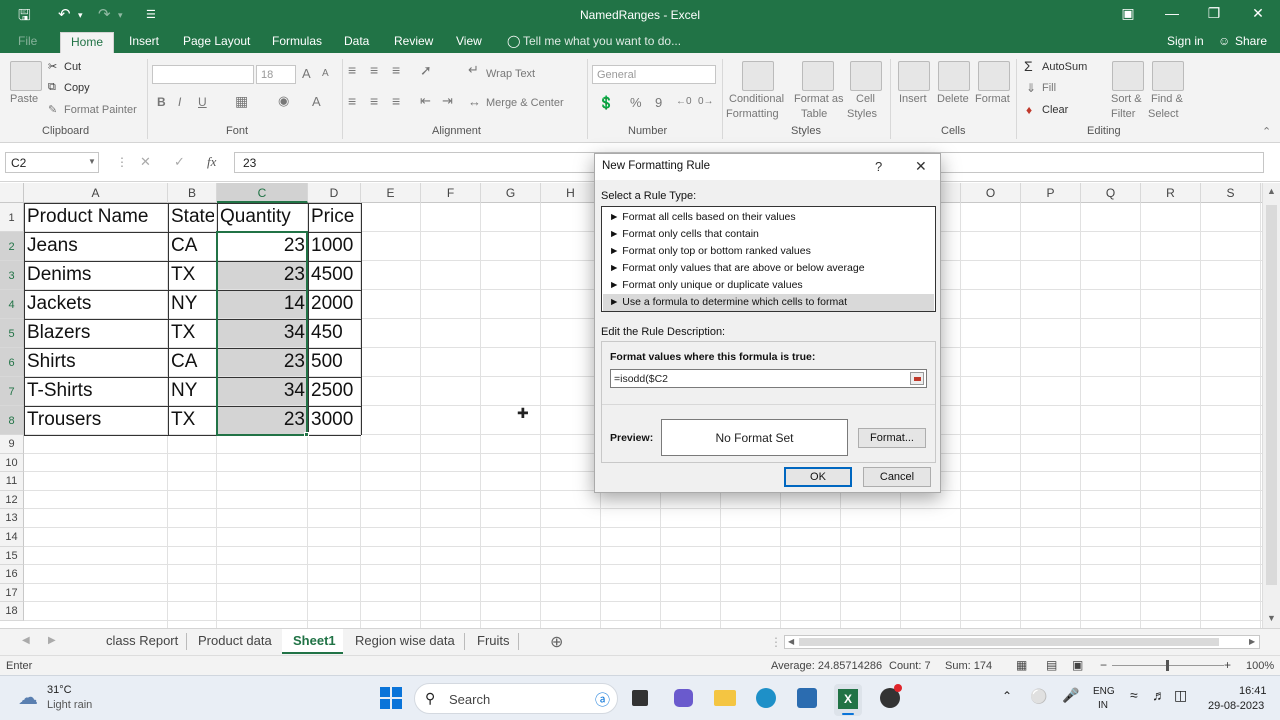  Describe the element at coordinates (954, 76) in the screenshot. I see `delete-cells-icon` at that location.